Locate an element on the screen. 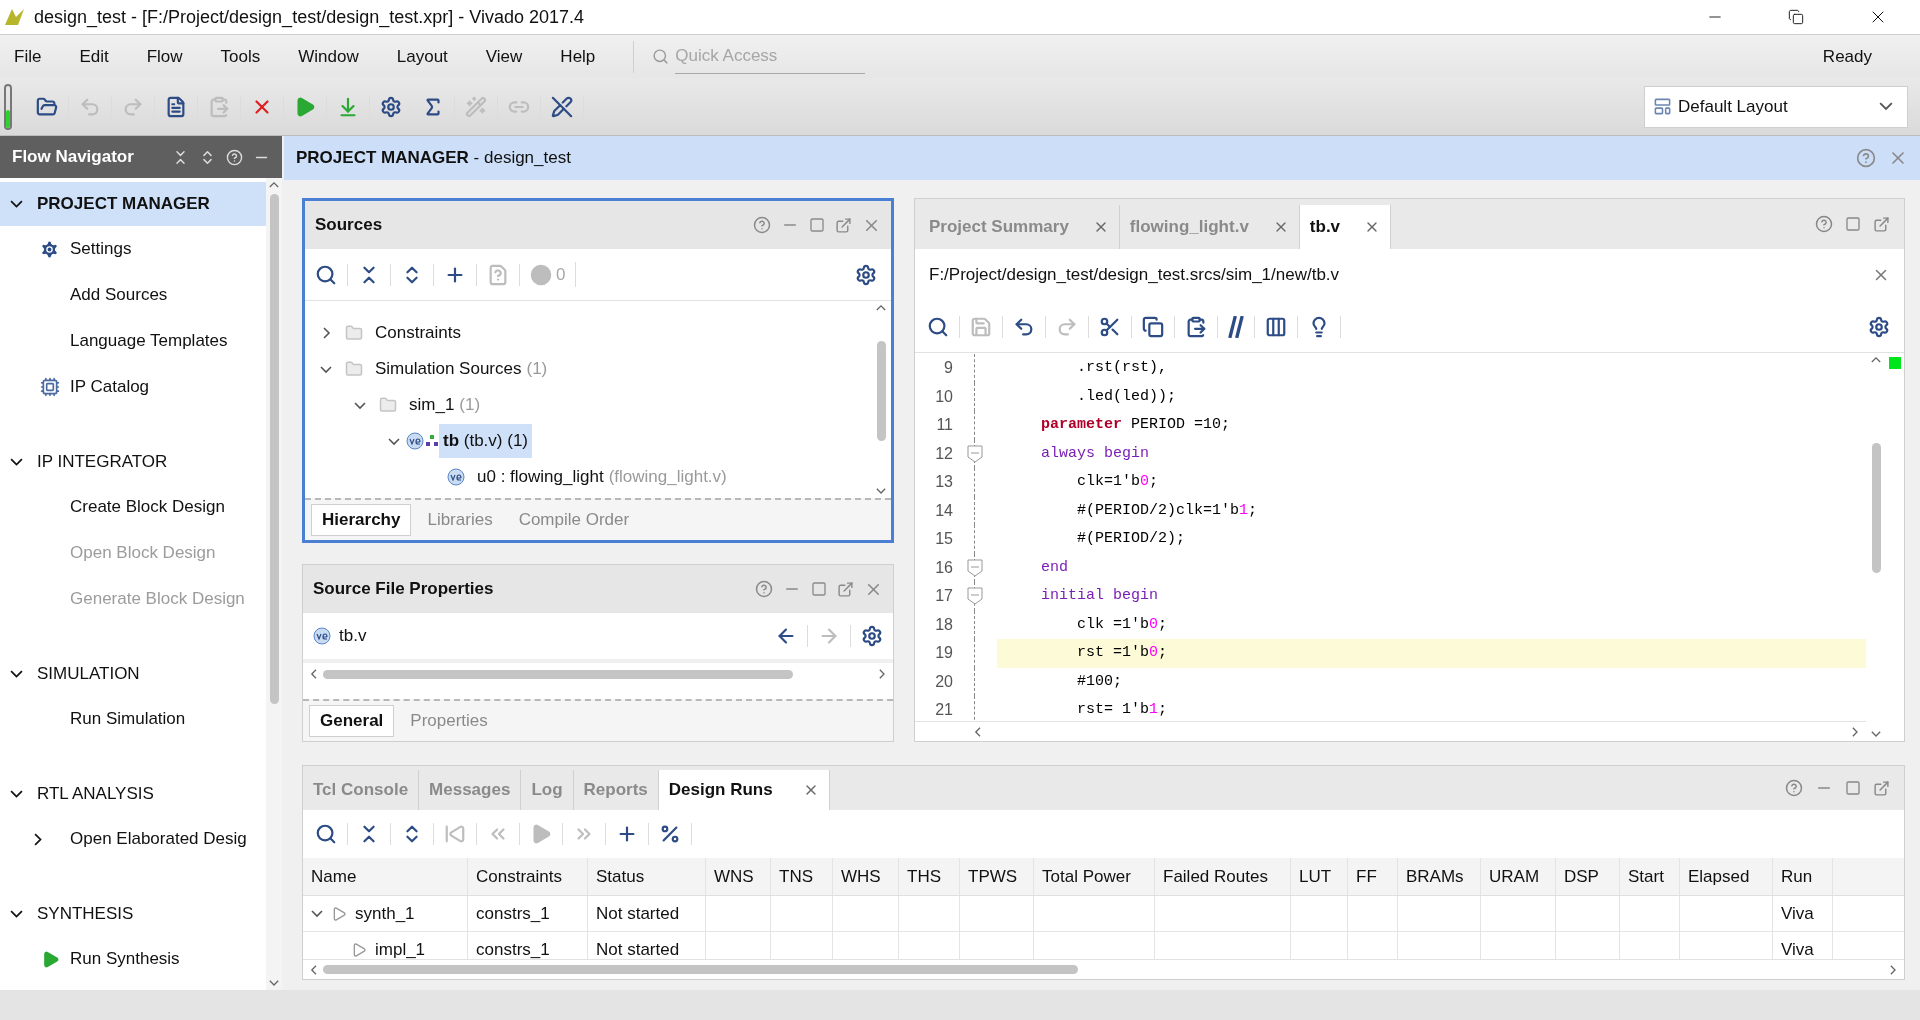  tree-item: Simulation Sources (1) is located at coordinates (461, 369).